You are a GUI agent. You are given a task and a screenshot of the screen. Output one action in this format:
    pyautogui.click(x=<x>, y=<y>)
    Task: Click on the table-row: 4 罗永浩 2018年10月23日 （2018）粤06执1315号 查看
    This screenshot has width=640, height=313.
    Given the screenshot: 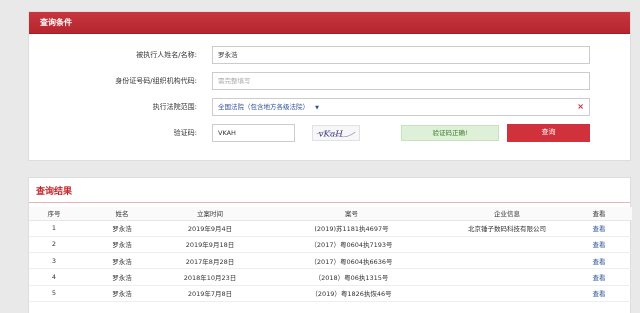 What is the action you would take?
    pyautogui.click(x=330, y=277)
    